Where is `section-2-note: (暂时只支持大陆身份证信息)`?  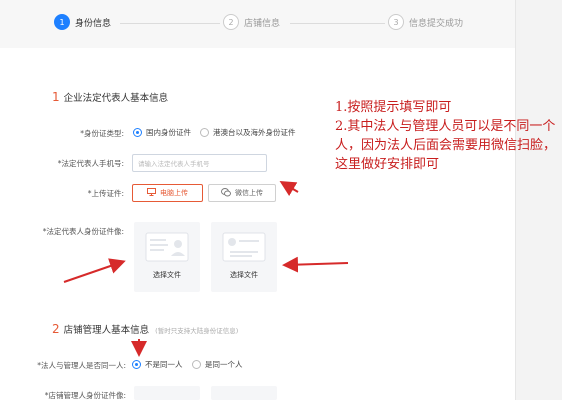
section-2-note: (暂时只支持大陆身份证信息) is located at coordinates (197, 331).